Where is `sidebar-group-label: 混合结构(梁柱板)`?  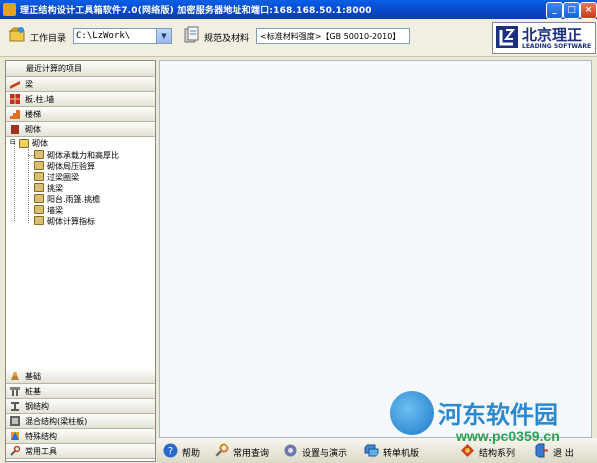
sidebar-group-label: 混合结构(梁柱板) is located at coordinates (56, 421).